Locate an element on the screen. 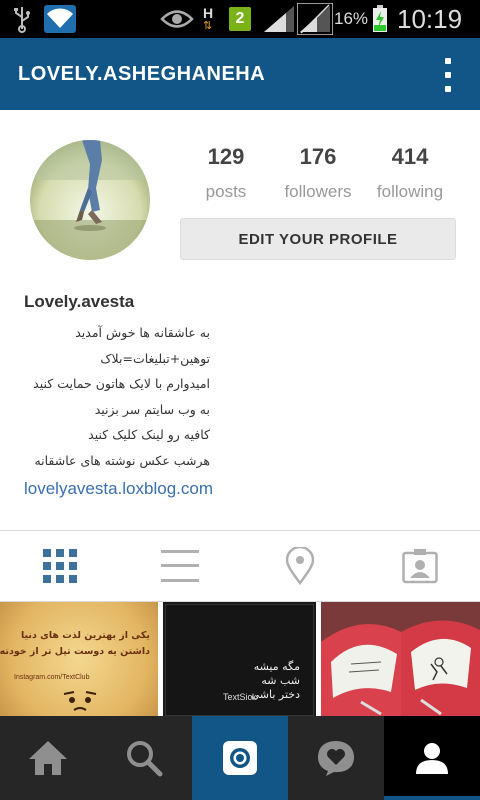 Image resolution: width=480 pixels, height=800 pixels. avatar is located at coordinates (90, 200).